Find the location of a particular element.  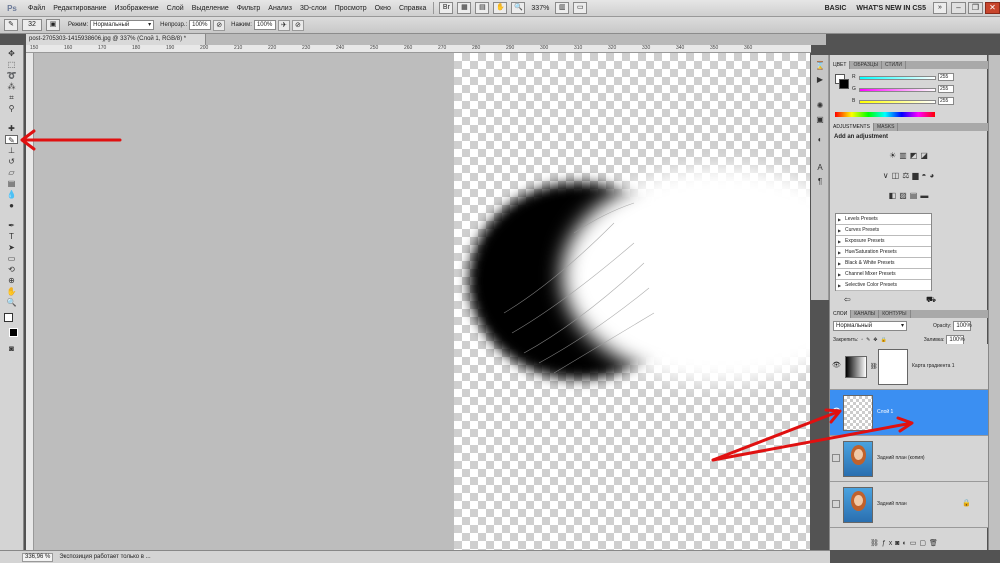

marquee-tool-icon: ⬚ is located at coordinates (11, 64).